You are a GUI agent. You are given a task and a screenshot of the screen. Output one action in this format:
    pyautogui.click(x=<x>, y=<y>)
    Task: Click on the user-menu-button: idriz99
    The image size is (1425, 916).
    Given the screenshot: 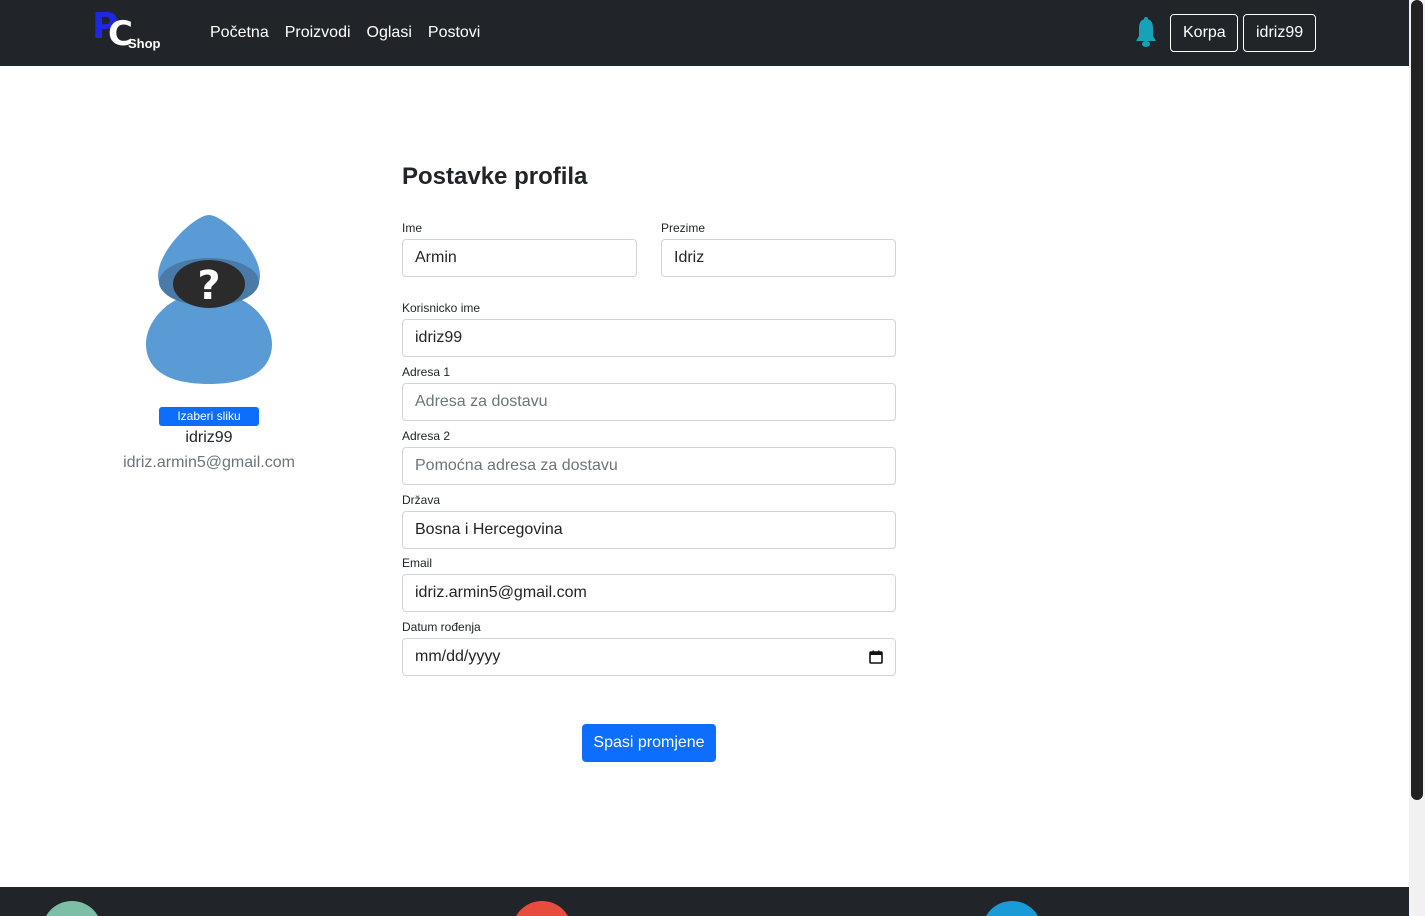 What is the action you would take?
    pyautogui.click(x=1279, y=33)
    